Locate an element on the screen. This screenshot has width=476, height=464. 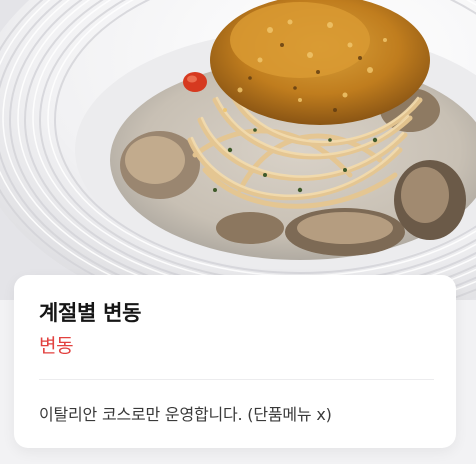
divider is located at coordinates (236, 379).